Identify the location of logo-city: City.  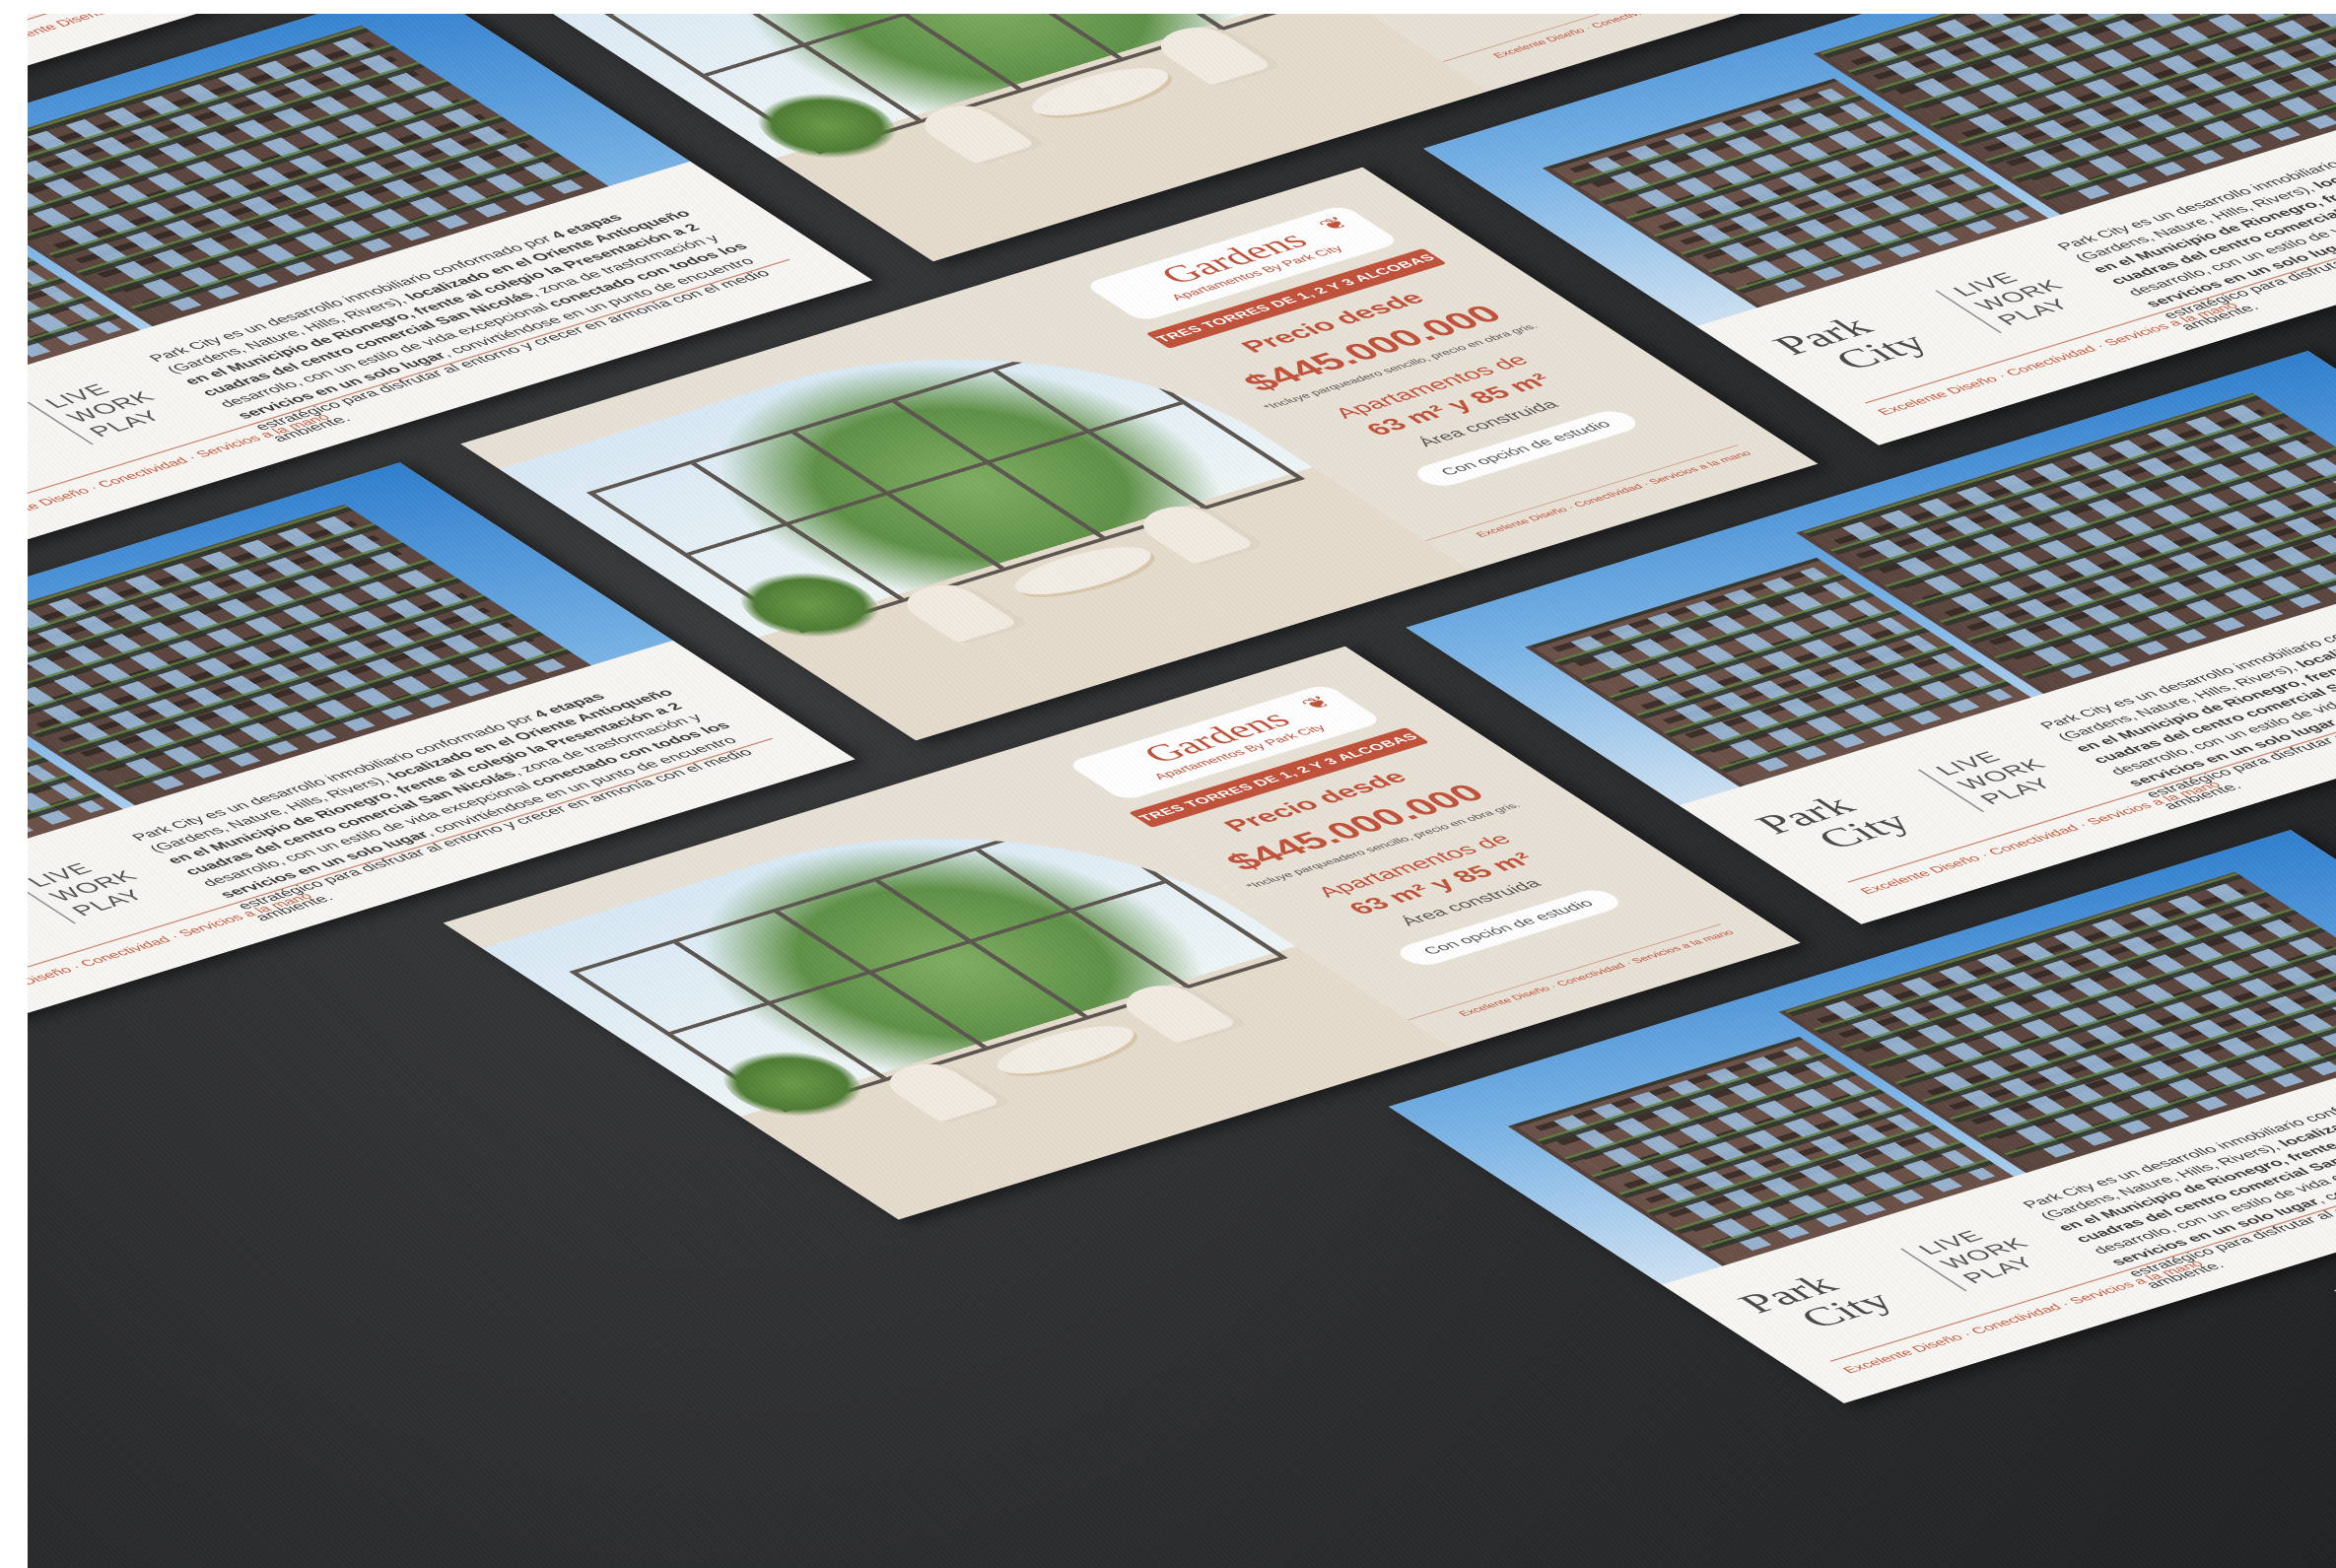
(30, 463).